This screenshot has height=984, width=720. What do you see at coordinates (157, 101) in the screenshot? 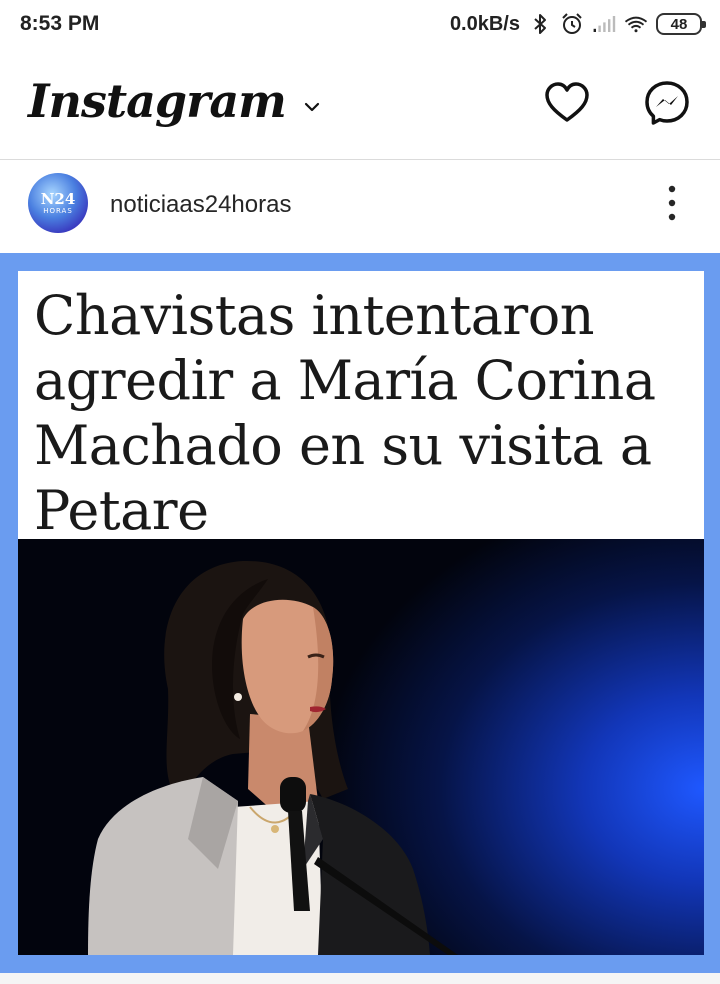
I see `instagram-logo: Instagram` at bounding box center [157, 101].